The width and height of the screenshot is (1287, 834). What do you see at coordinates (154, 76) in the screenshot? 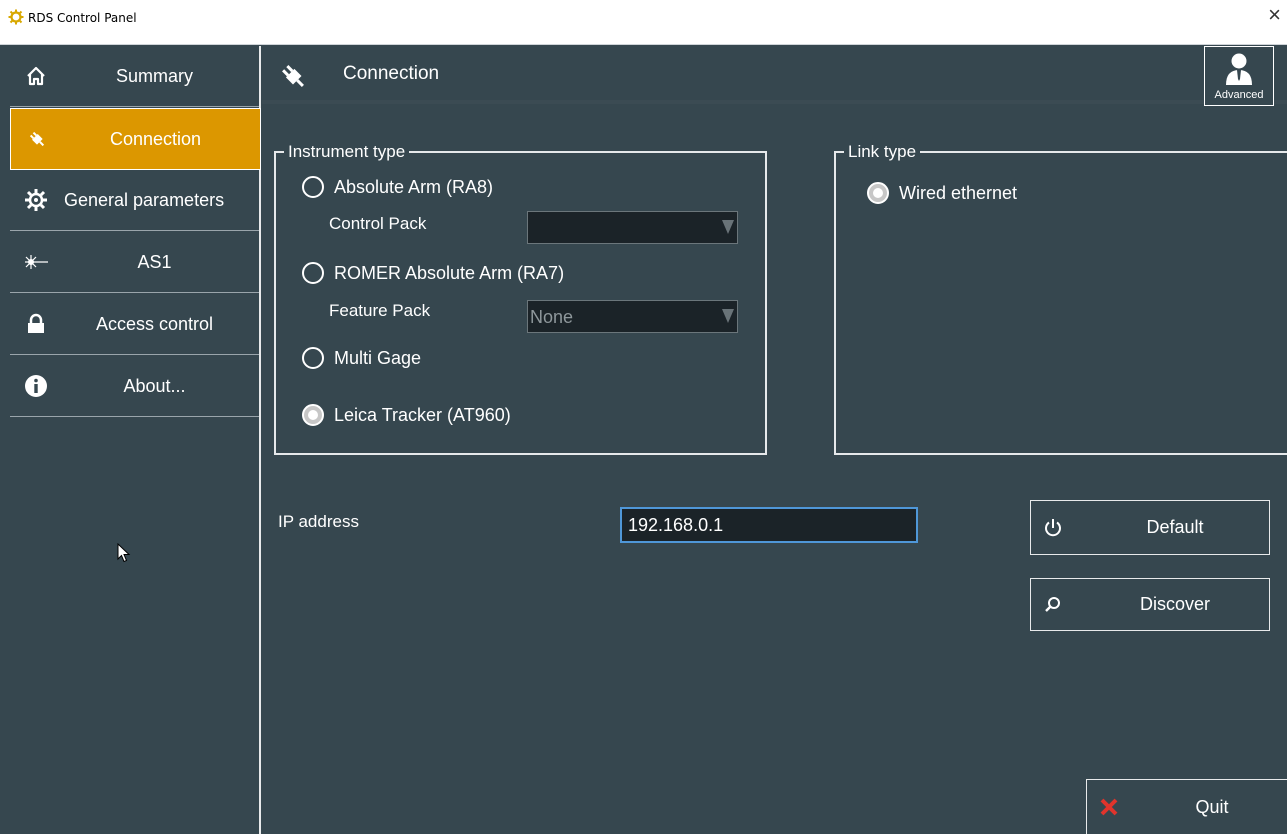
I see `sidebar-item-label: Summary` at bounding box center [154, 76].